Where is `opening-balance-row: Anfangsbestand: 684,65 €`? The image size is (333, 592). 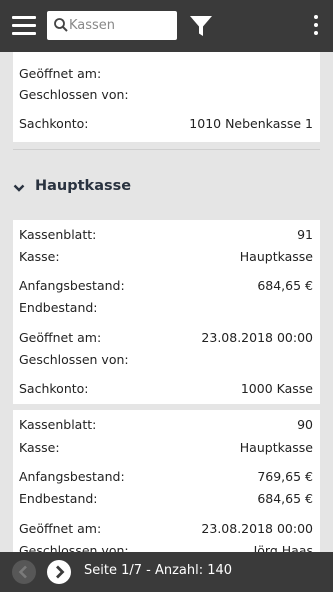 opening-balance-row: Anfangsbestand: 684,65 € is located at coordinates (166, 286).